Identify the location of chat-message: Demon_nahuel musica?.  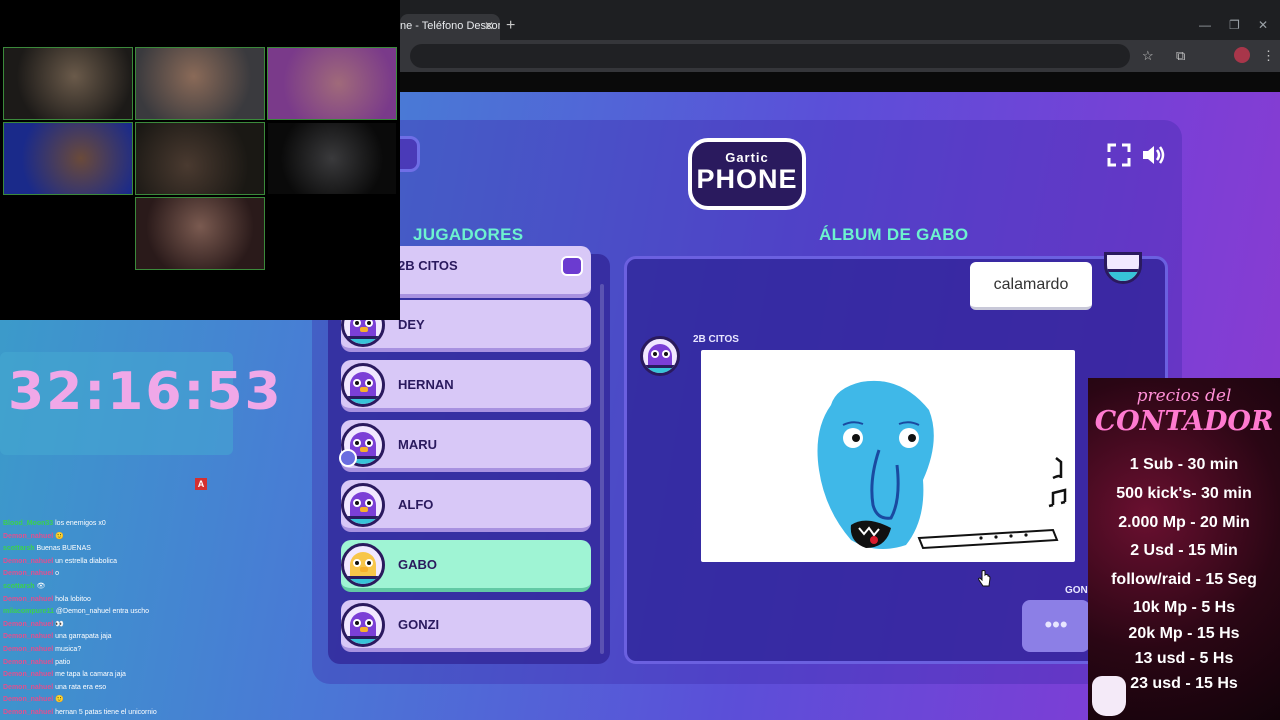
(42, 650).